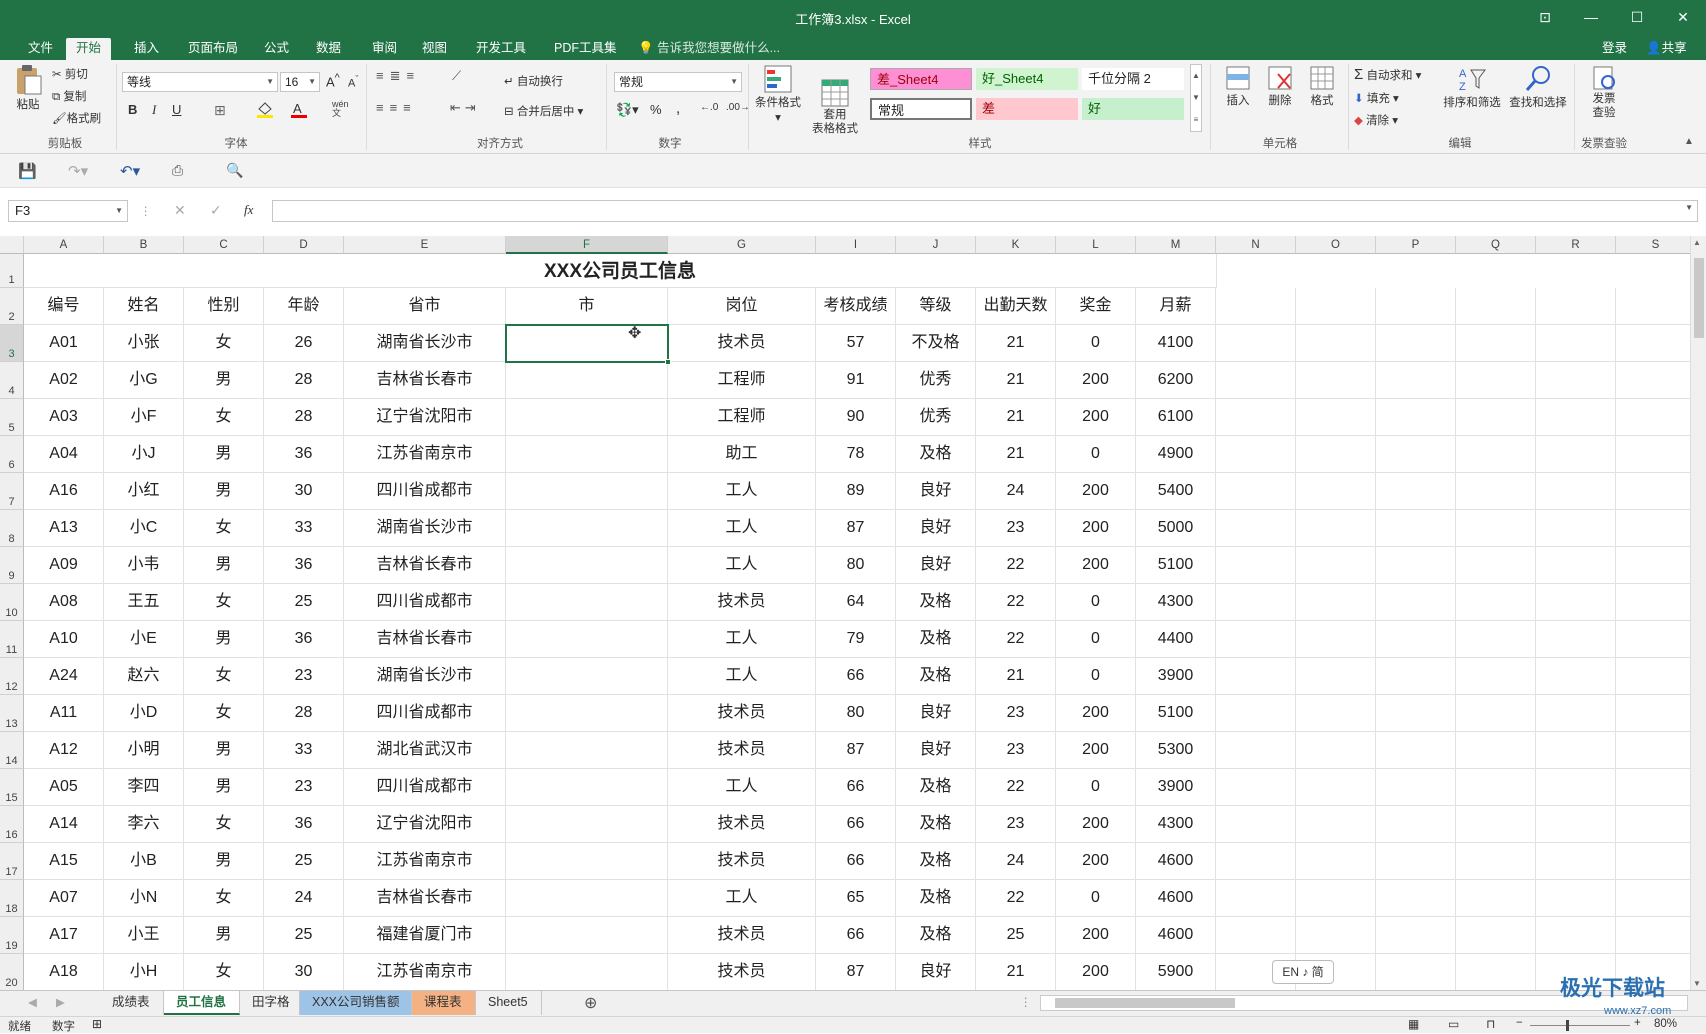  What do you see at coordinates (144, 935) in the screenshot?
I see `data-cell: 小王` at bounding box center [144, 935].